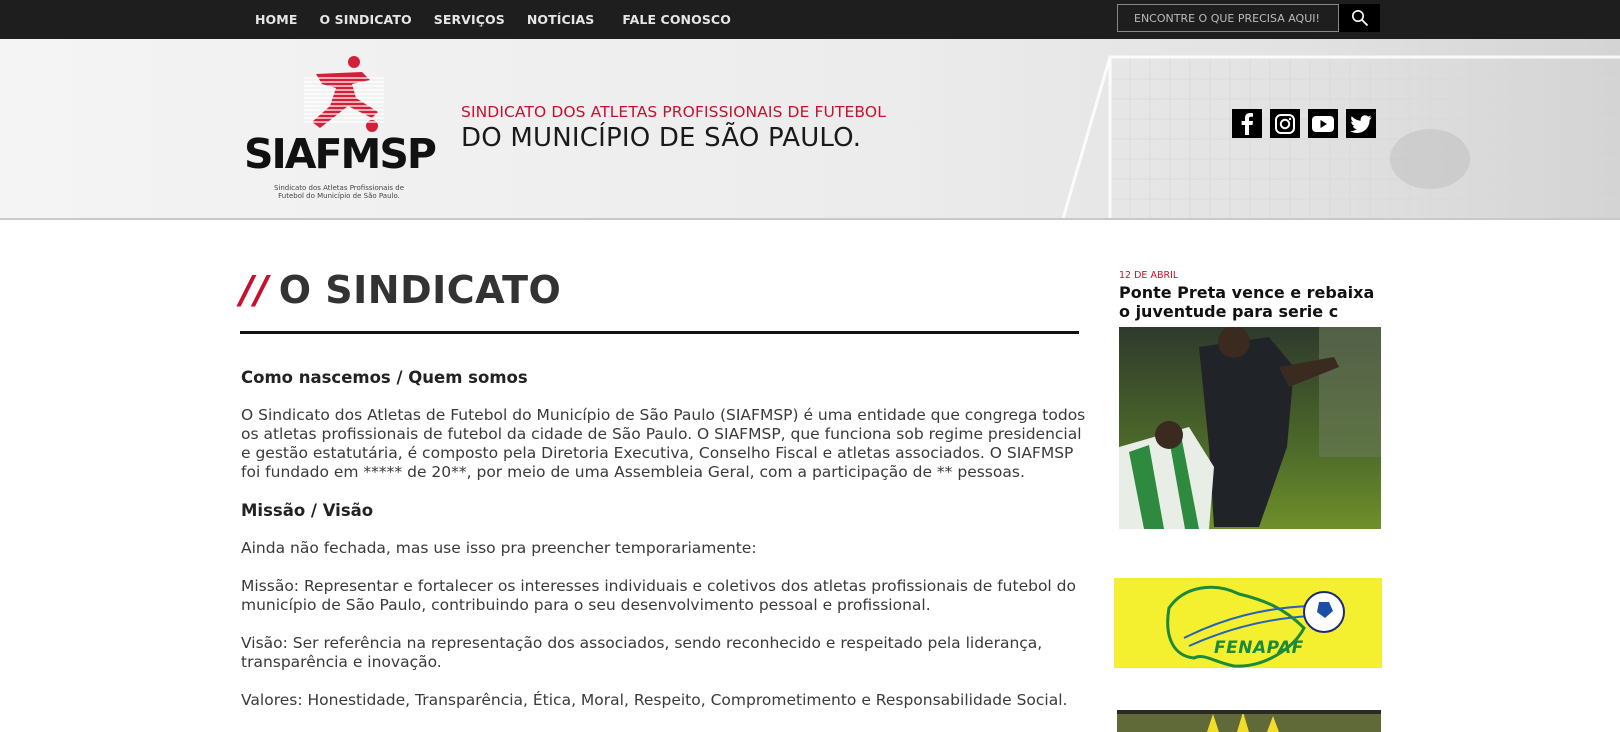  Describe the element at coordinates (1149, 275) in the screenshot. I see `news-date: 12 DE ABRIL` at that location.